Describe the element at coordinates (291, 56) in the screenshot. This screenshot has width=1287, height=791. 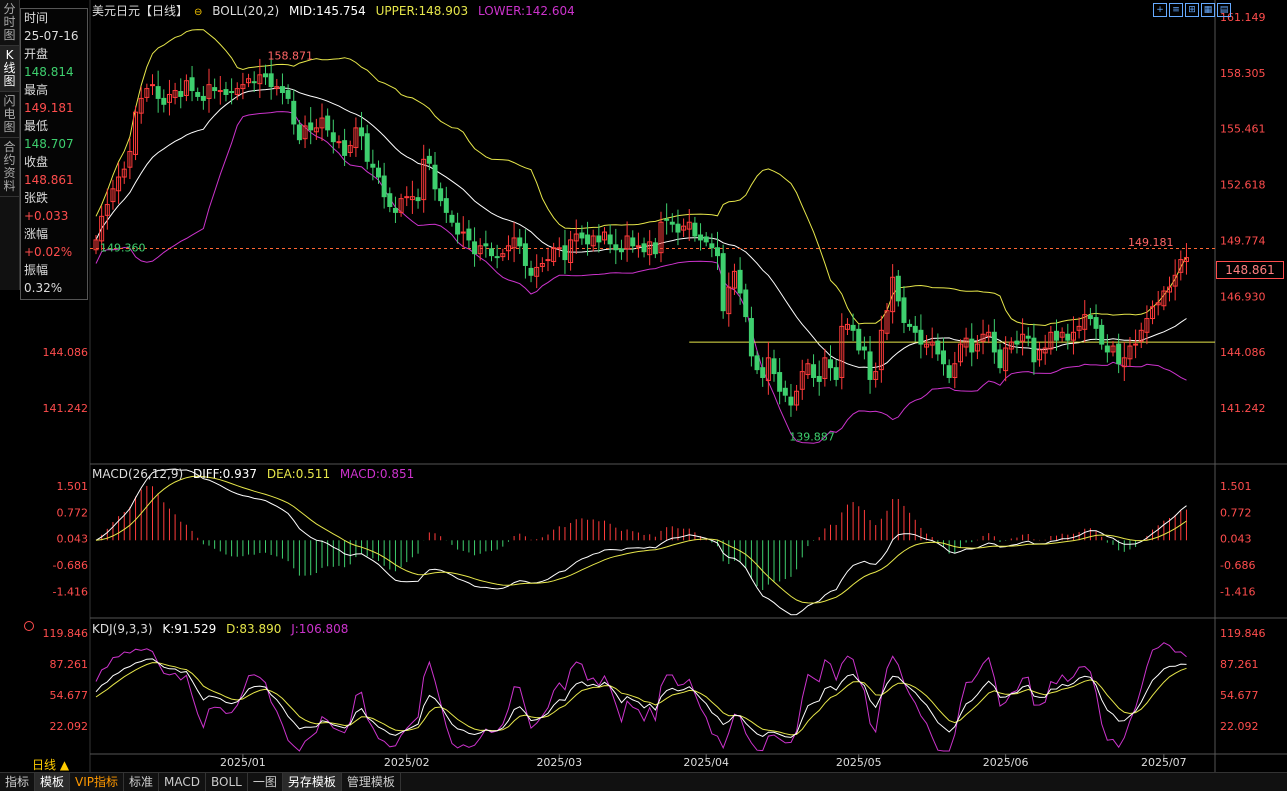
I see `high-annotation: 158.871` at that location.